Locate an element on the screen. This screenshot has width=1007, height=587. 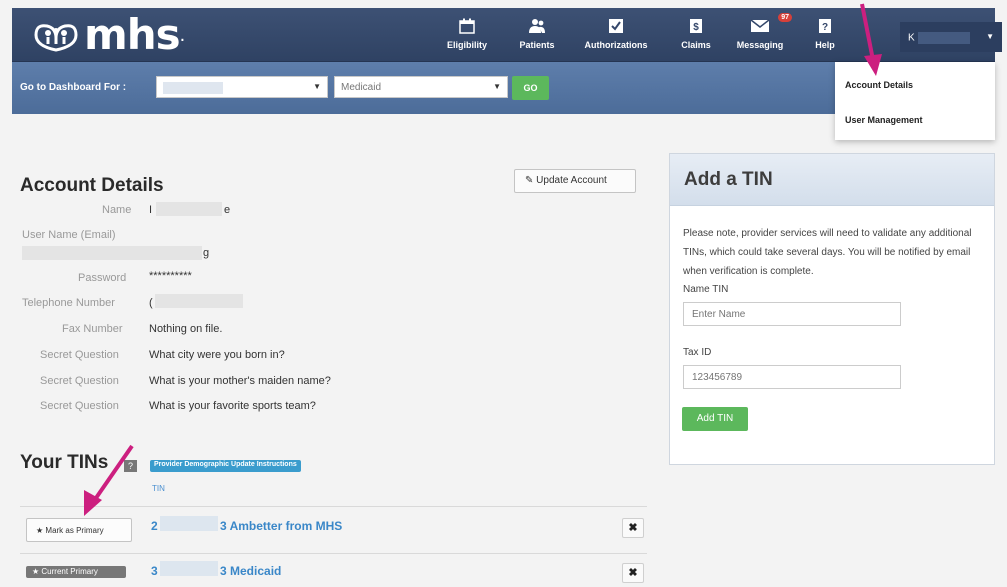
nav-claims: $ Claims is located at coordinates (696, 36).